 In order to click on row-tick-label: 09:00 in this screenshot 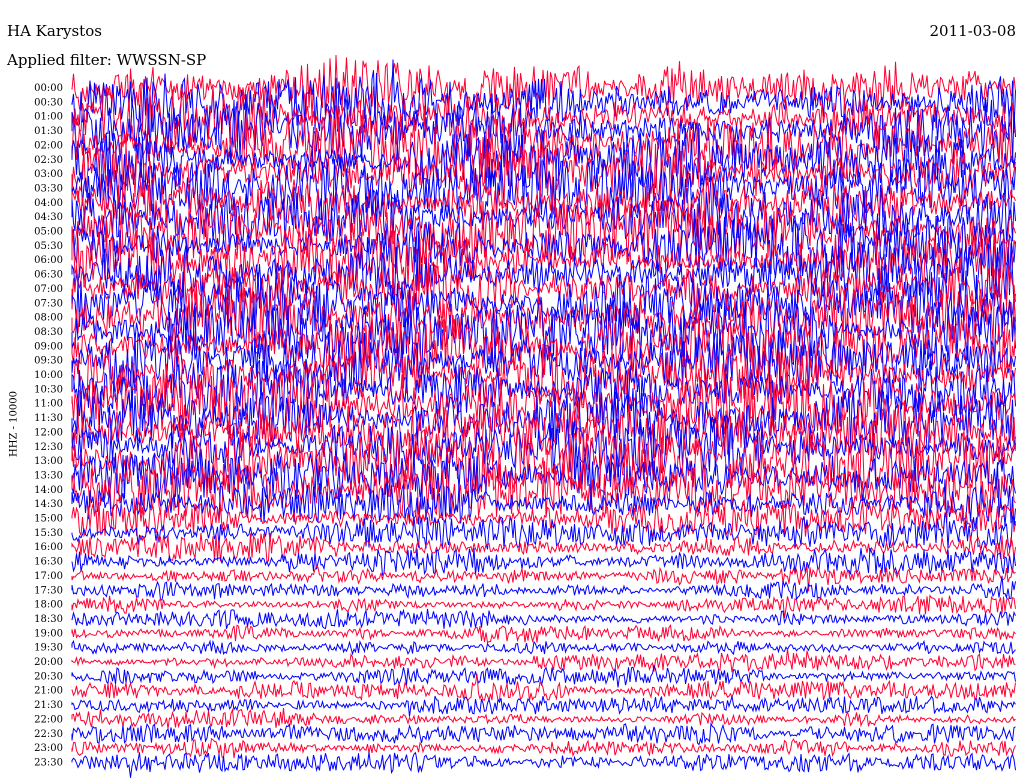, I will do `click(48, 346)`.